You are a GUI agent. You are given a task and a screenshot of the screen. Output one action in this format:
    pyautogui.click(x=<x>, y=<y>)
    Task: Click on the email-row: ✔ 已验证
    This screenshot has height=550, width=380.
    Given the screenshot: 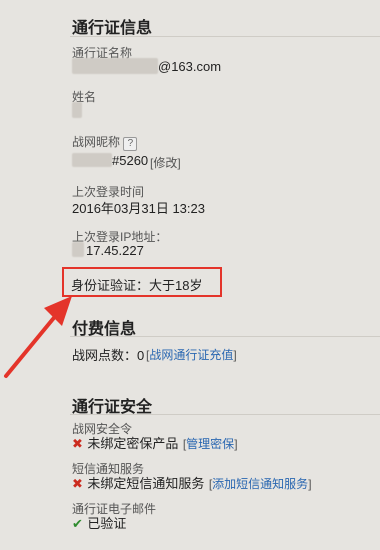 What is the action you would take?
    pyautogui.click(x=99, y=523)
    